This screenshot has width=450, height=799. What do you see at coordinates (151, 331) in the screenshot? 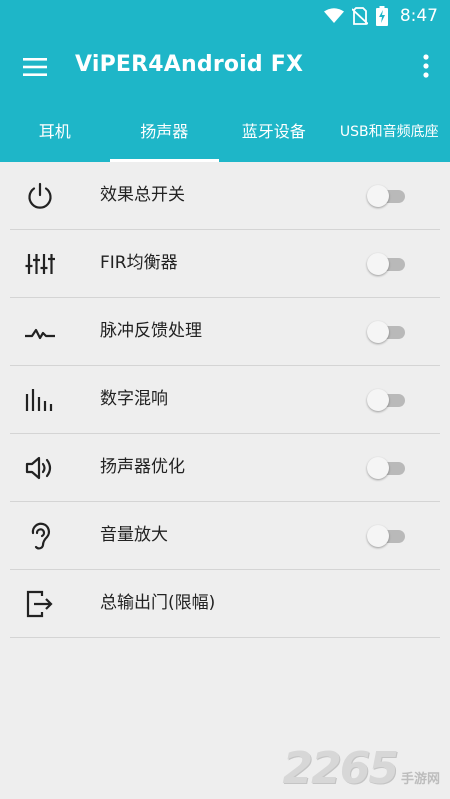
I see `list-item-label: 脉冲反馈处理` at bounding box center [151, 331].